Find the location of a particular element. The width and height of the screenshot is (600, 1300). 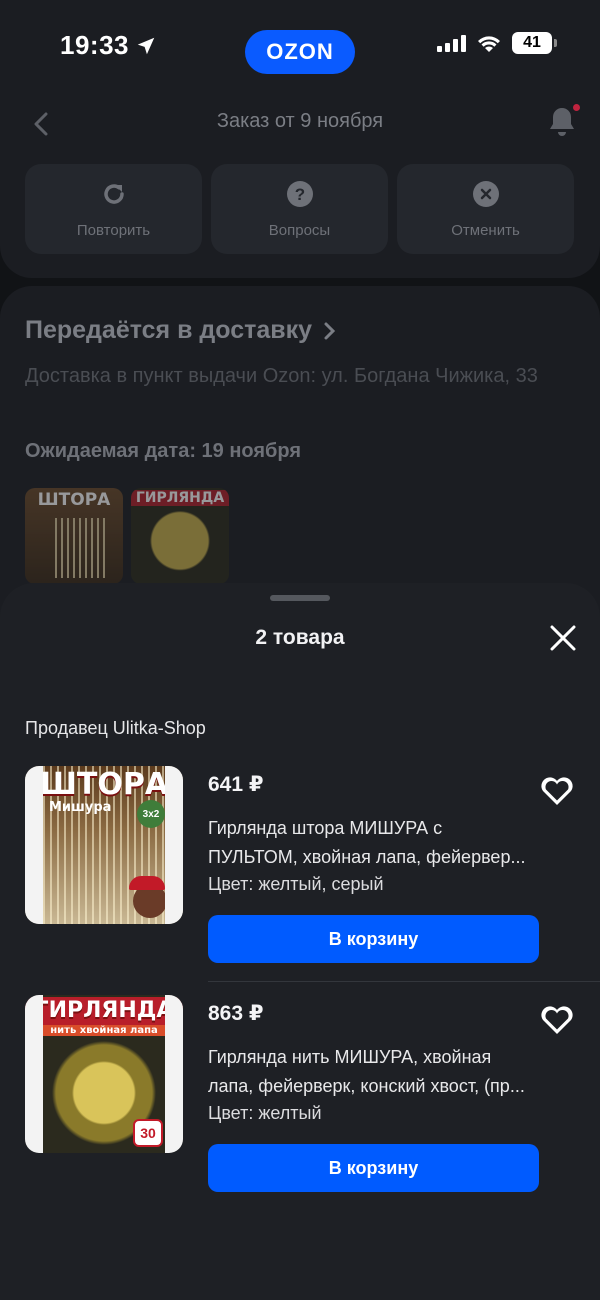

product-color: Цвет: желтый is located at coordinates (265, 1113).